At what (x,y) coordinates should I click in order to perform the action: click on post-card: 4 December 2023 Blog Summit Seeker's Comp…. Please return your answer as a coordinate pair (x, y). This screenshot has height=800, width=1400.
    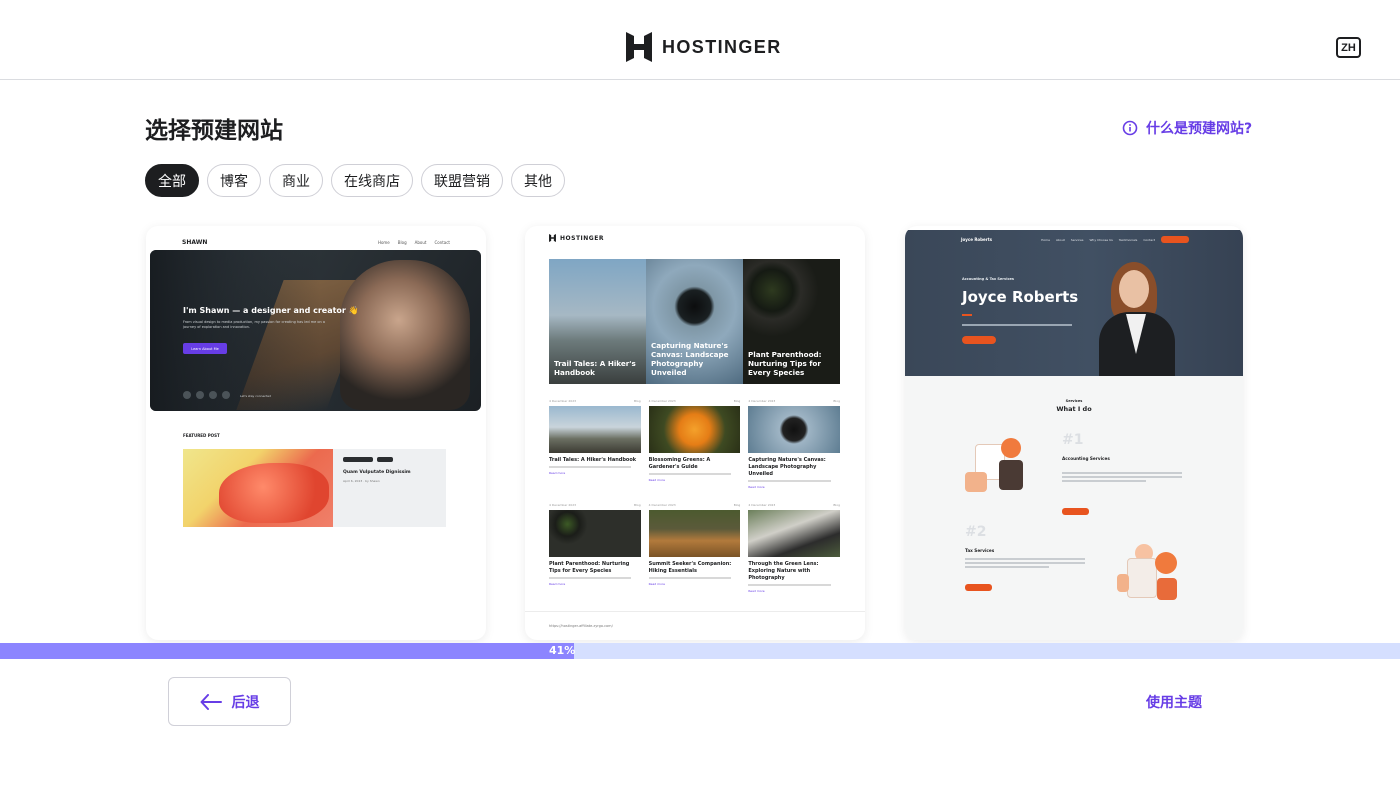
    Looking at the image, I should click on (694, 548).